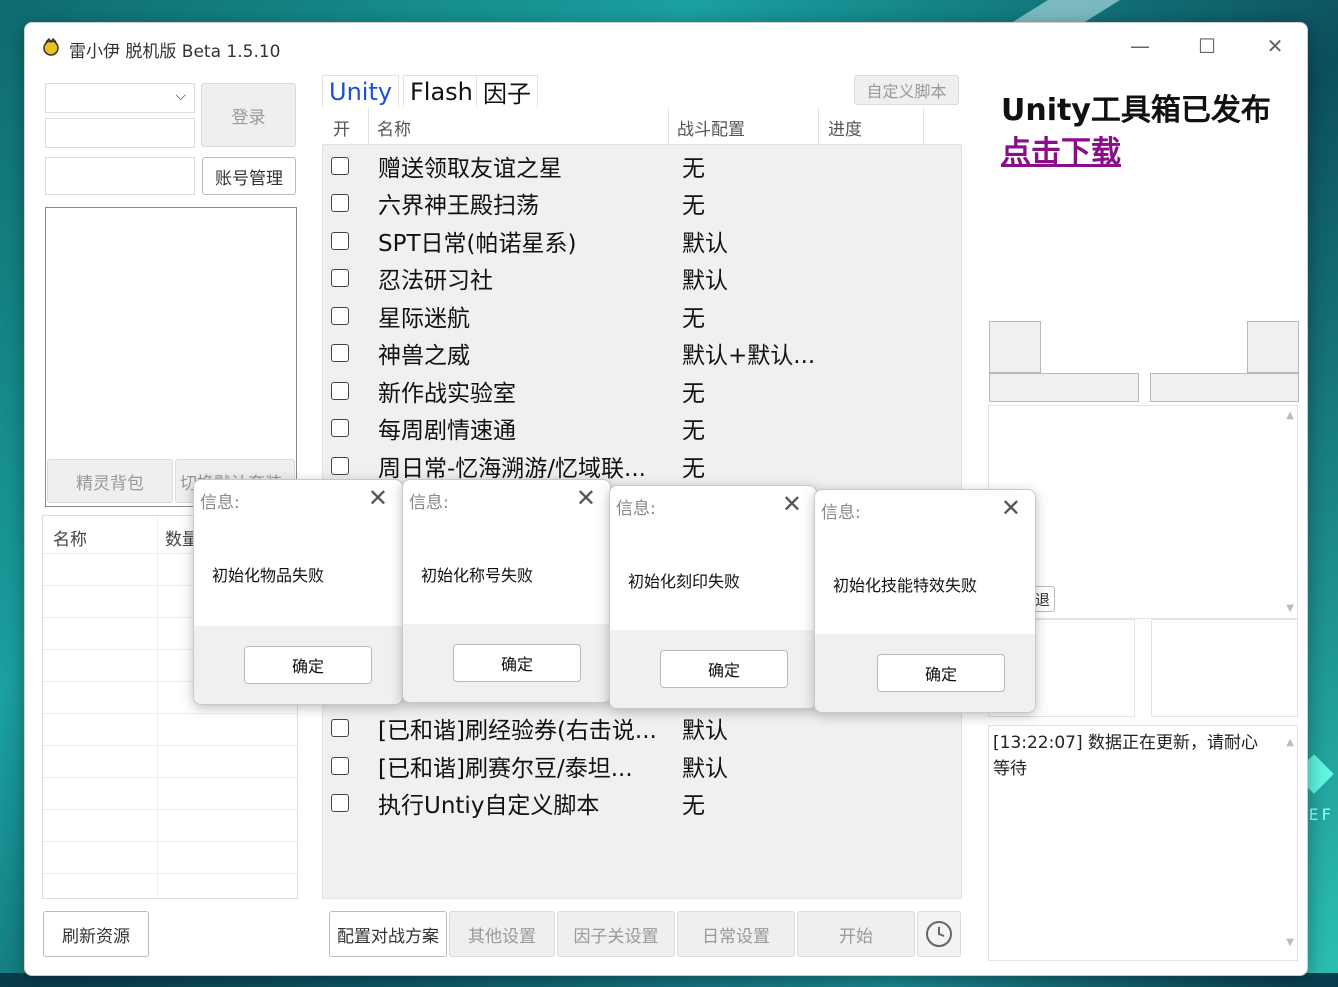  Describe the element at coordinates (470, 168) in the screenshot. I see `task-name: 赠送领取友谊之星` at that location.